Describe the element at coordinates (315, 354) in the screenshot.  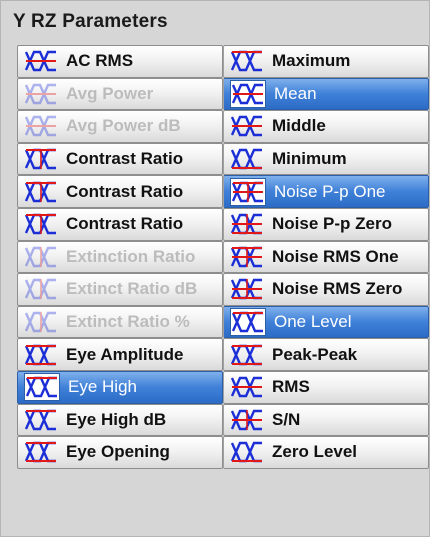
I see `parameter-label: Peak-Peak` at that location.